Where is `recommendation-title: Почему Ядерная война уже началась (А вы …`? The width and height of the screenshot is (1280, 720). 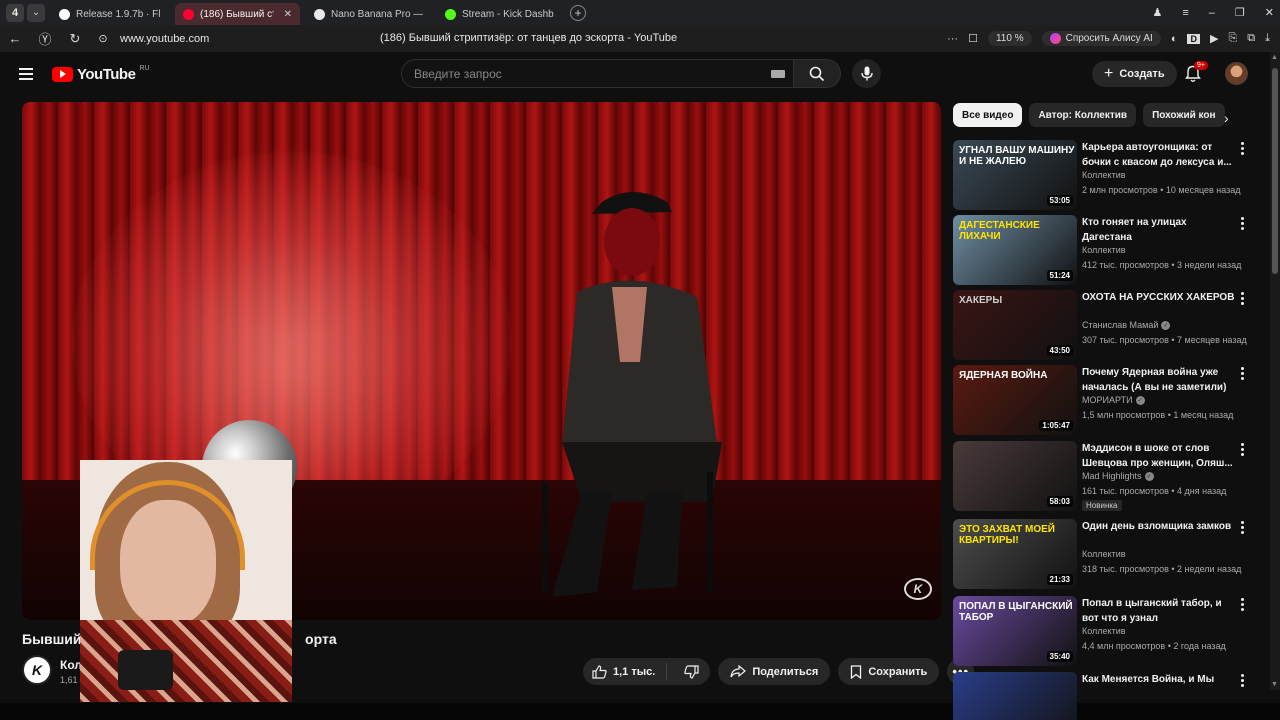
recommendation-title: Почему Ядерная война уже началась (А вы … is located at coordinates (1158, 380).